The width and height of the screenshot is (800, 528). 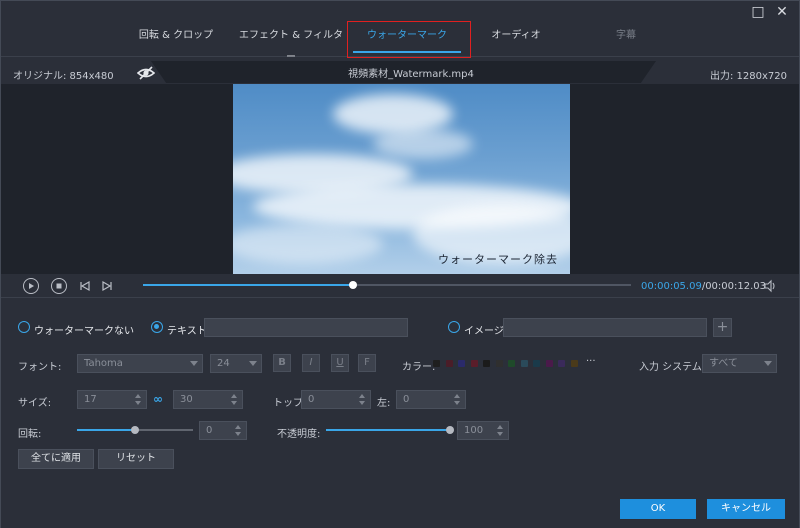 What do you see at coordinates (208, 399) in the screenshot?
I see `height-input: 30` at bounding box center [208, 399].